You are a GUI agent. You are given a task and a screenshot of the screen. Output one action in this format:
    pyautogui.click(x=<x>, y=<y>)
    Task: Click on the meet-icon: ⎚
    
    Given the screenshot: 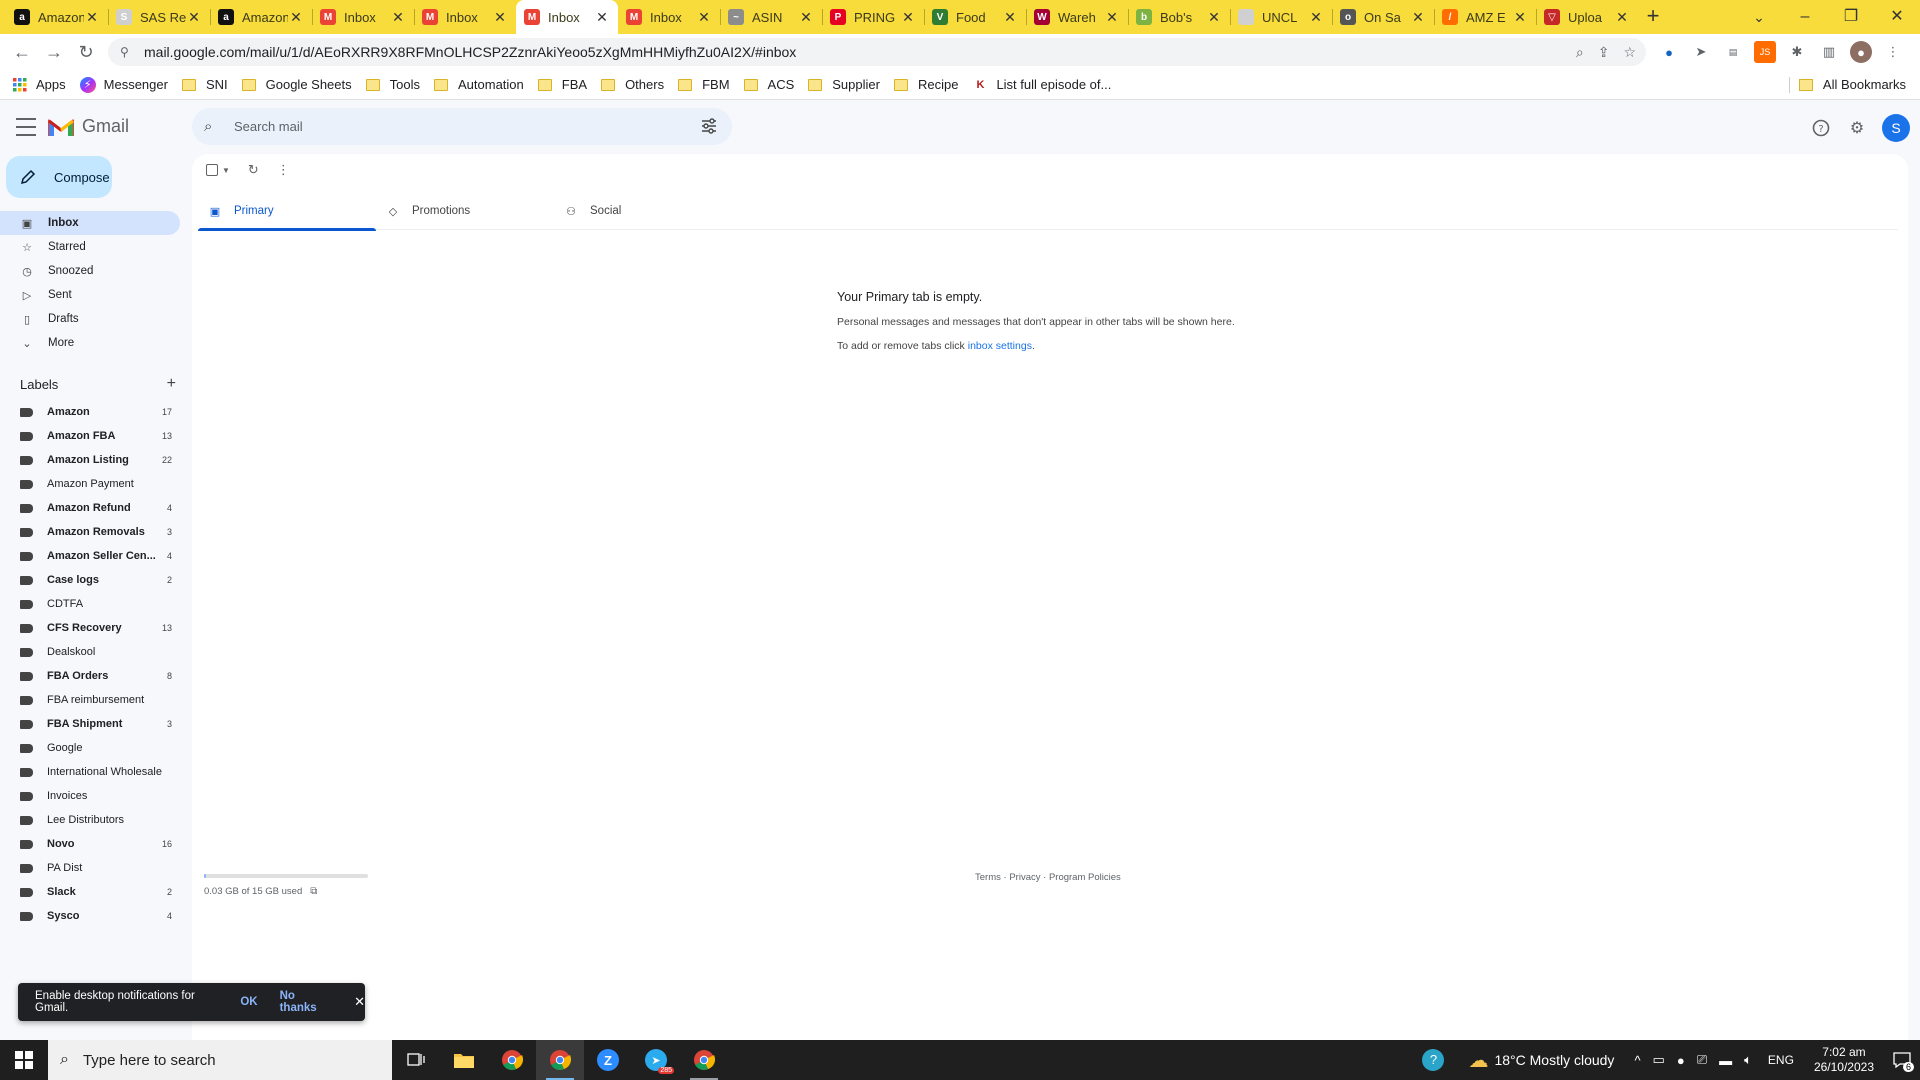 What is the action you would take?
    pyautogui.click(x=1702, y=1060)
    